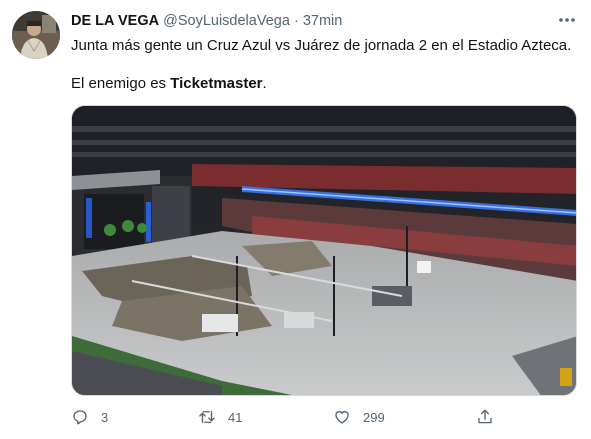 The width and height of the screenshot is (591, 439). I want to click on tweet-text-line2: El enemigo es Ticketmaster., so click(169, 84).